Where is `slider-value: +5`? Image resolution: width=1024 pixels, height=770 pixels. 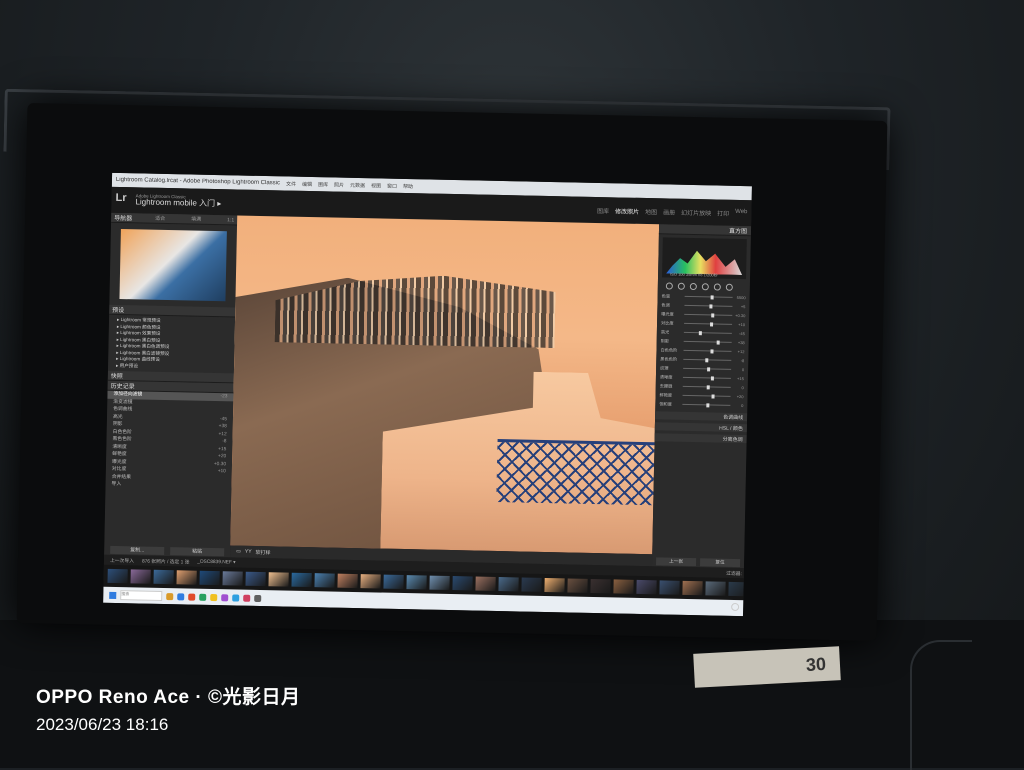 slider-value: +5 is located at coordinates (740, 306).